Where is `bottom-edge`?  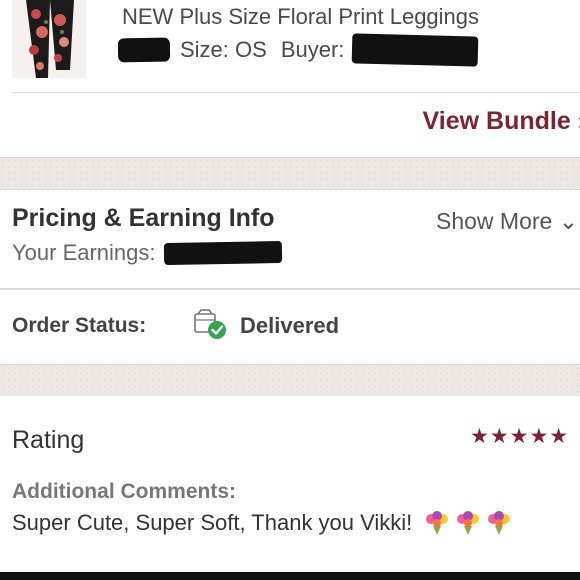
bottom-edge is located at coordinates (290, 576).